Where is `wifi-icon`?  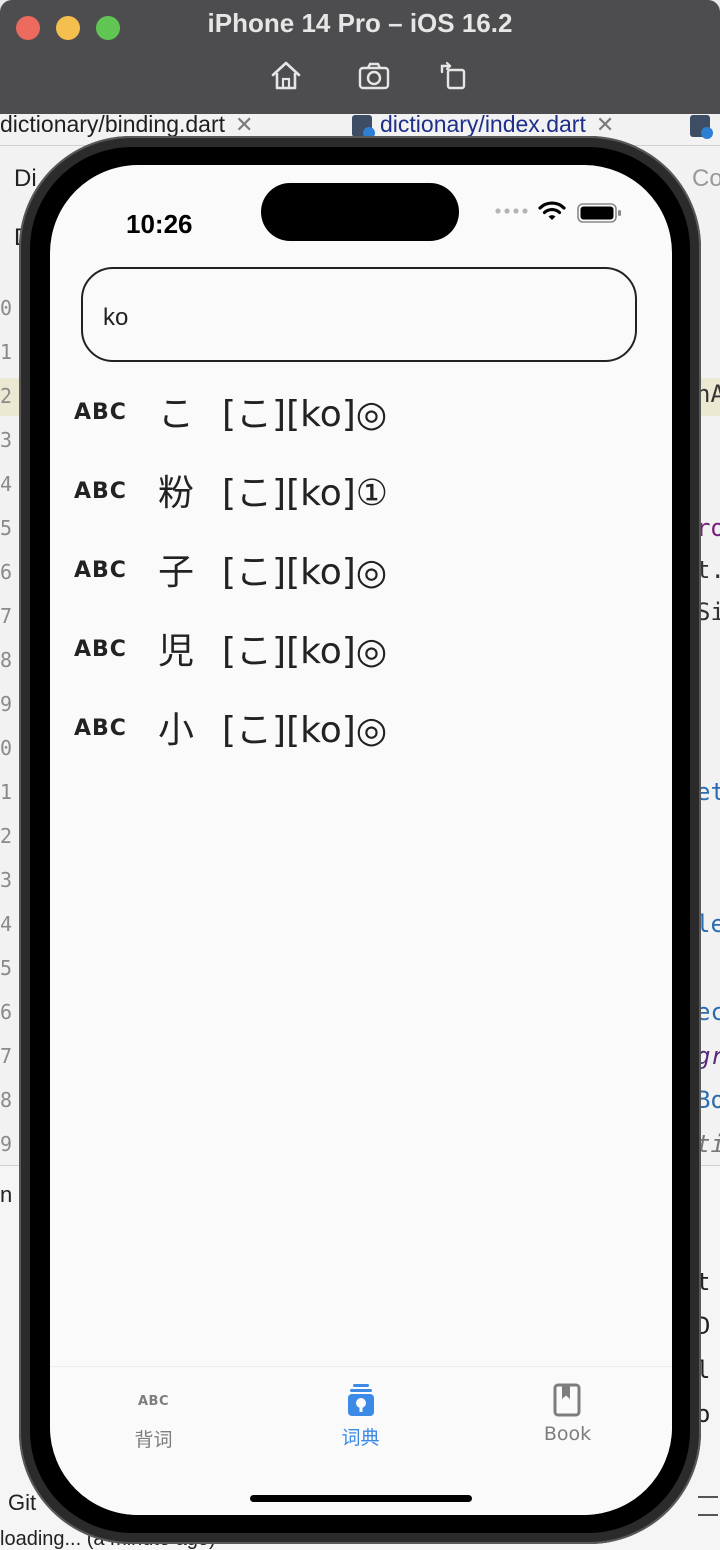 wifi-icon is located at coordinates (552, 210).